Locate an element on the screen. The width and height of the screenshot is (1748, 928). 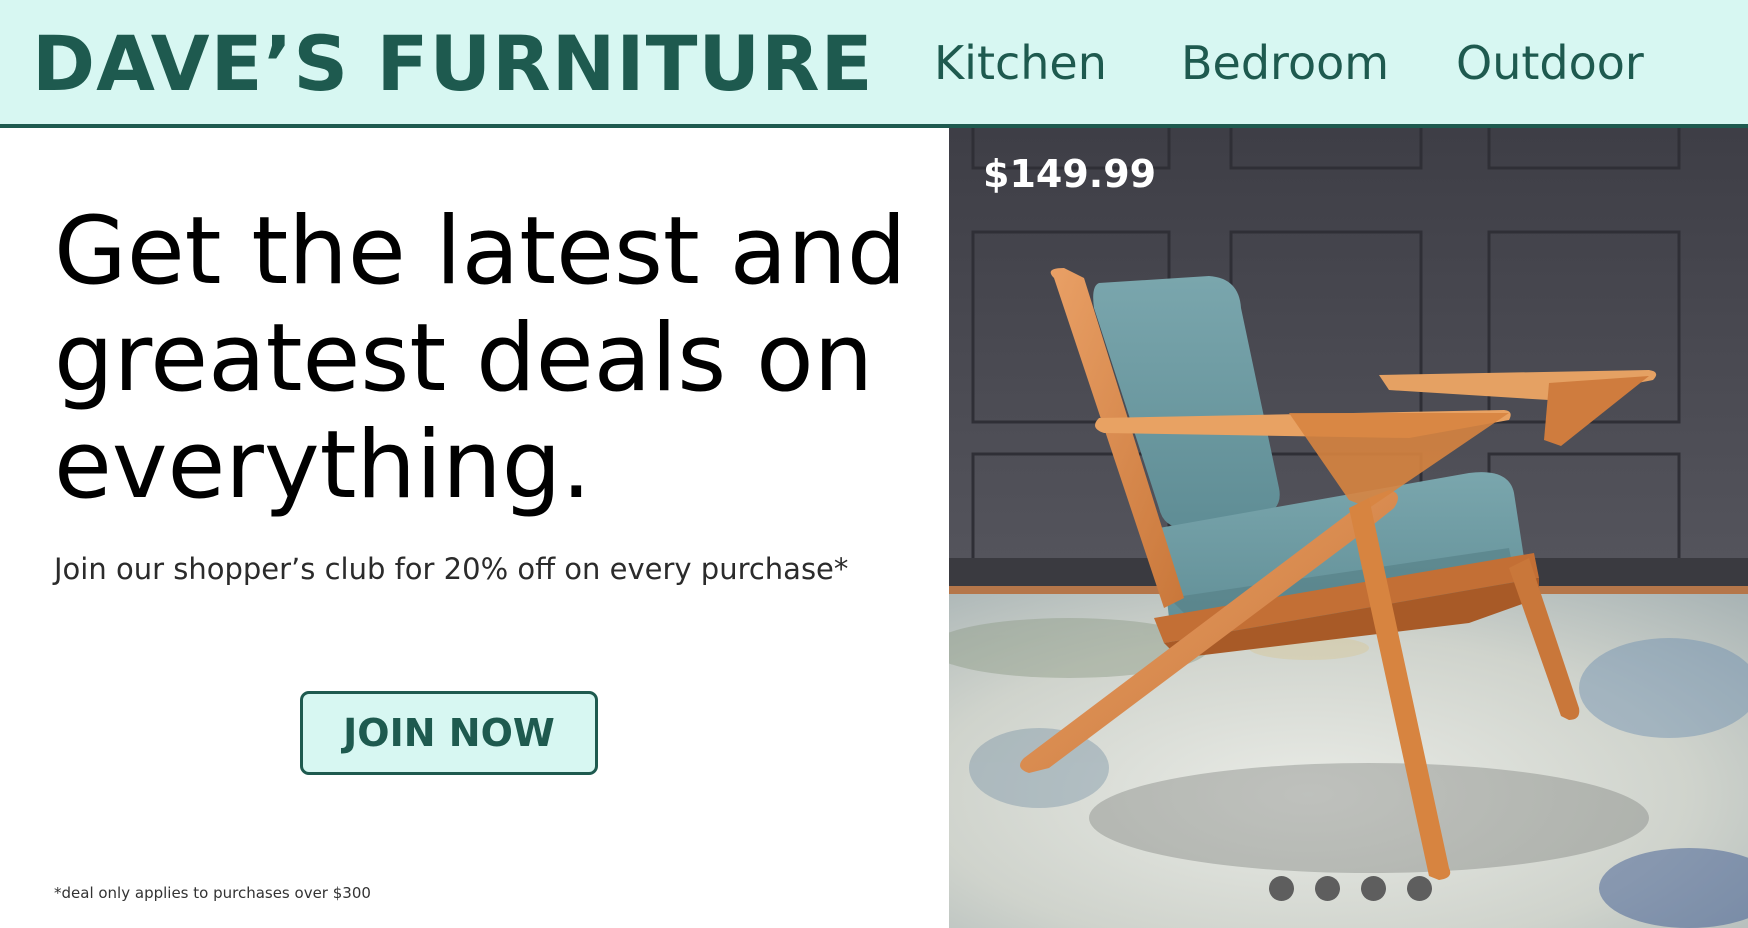
nav-item-outdoor: Outdoor is located at coordinates (1550, 64).